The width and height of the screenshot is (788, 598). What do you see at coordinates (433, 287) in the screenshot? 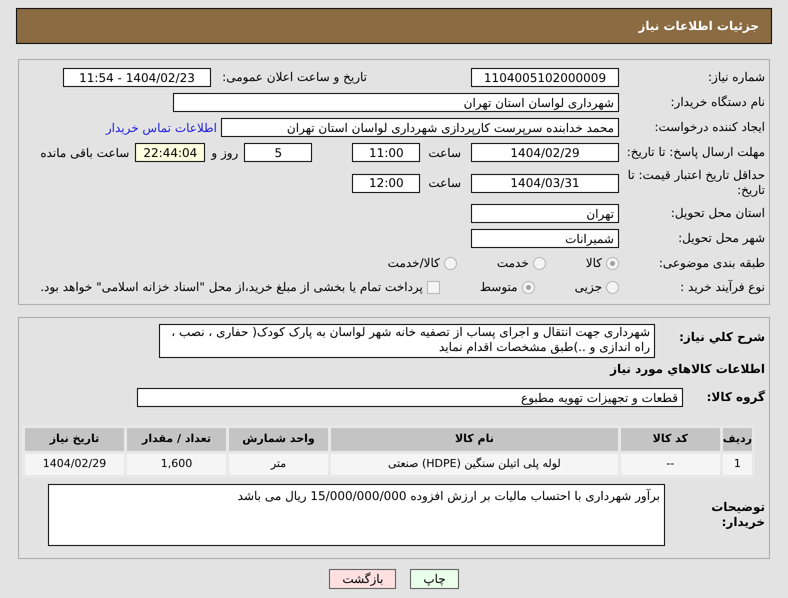
I see `checkbox` at bounding box center [433, 287].